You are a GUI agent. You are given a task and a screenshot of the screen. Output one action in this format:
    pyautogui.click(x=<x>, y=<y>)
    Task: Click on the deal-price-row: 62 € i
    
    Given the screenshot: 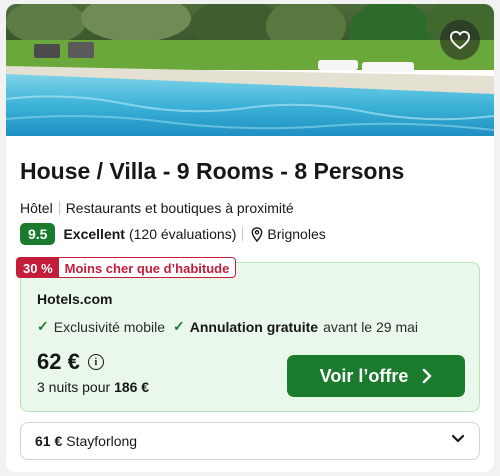 What is the action you would take?
    pyautogui.click(x=70, y=362)
    